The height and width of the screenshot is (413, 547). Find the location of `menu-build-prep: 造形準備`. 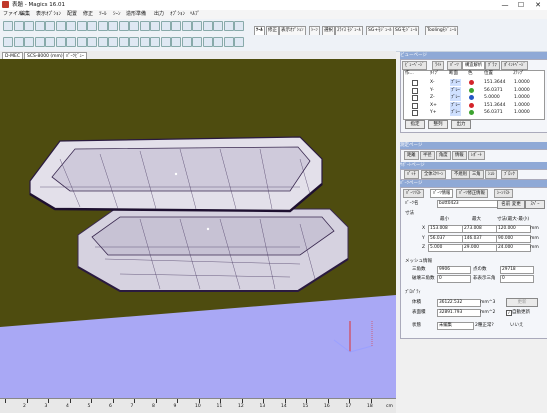

menu-build-prep: 造形準備 is located at coordinates (136, 14).